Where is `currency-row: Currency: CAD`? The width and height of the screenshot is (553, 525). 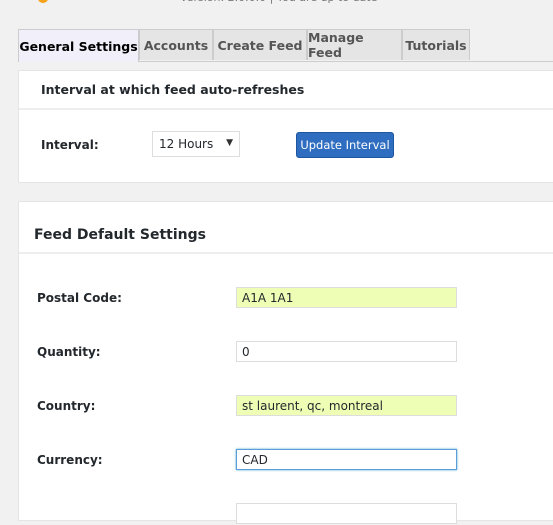 currency-row: Currency: CAD is located at coordinates (286, 460).